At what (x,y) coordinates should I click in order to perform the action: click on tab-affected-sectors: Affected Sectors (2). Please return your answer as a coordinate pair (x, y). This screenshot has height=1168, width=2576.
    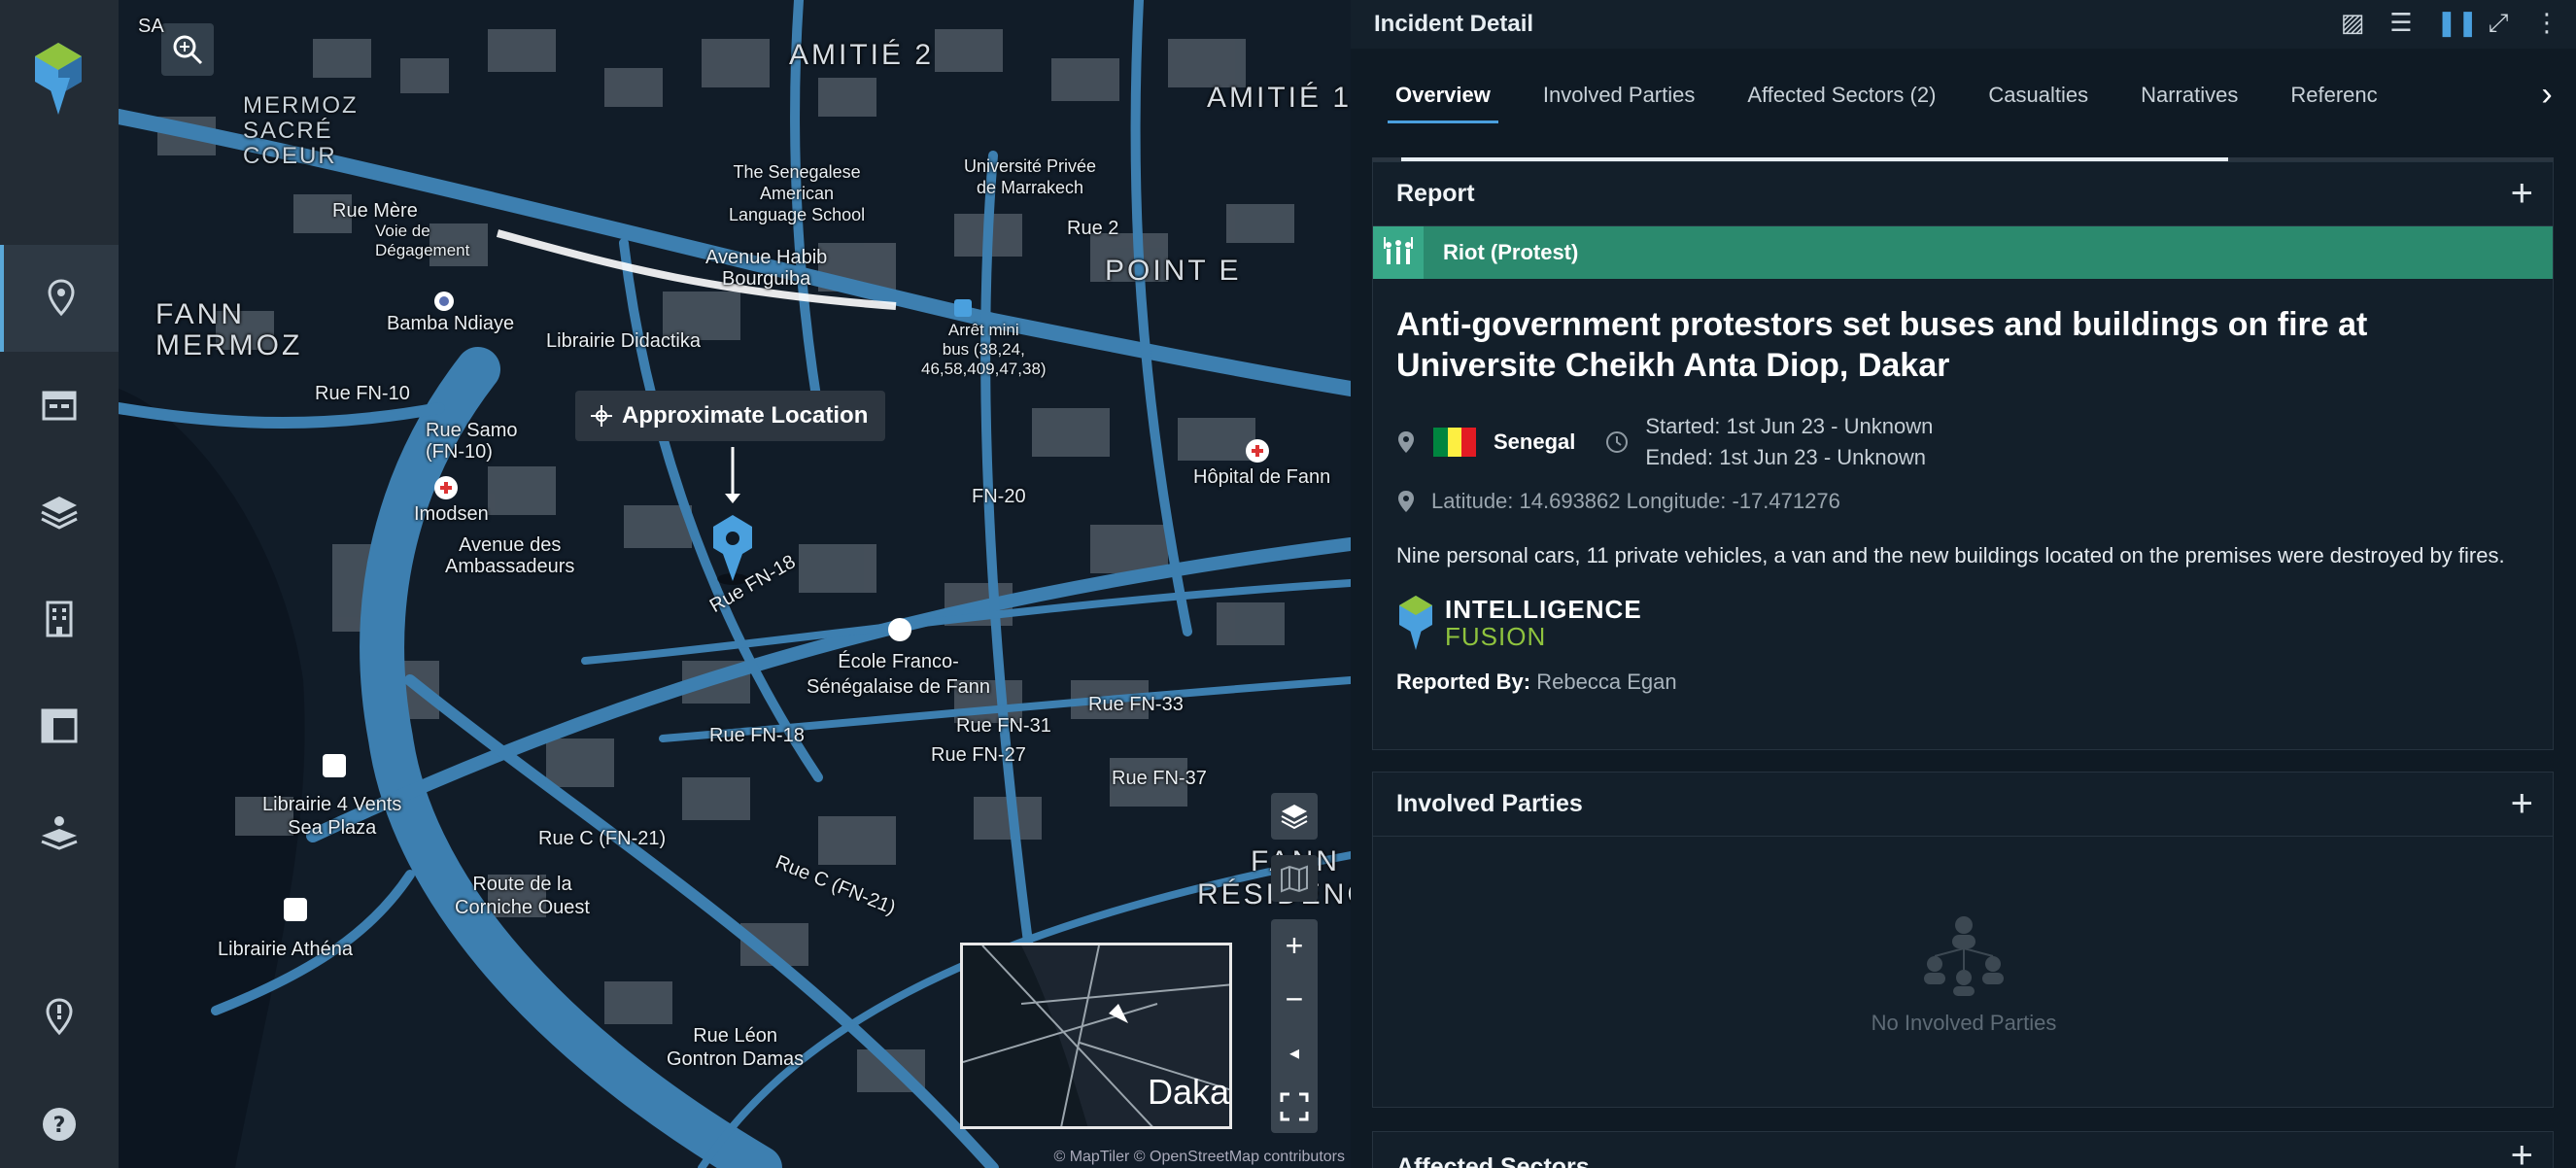
    Looking at the image, I should click on (1842, 95).